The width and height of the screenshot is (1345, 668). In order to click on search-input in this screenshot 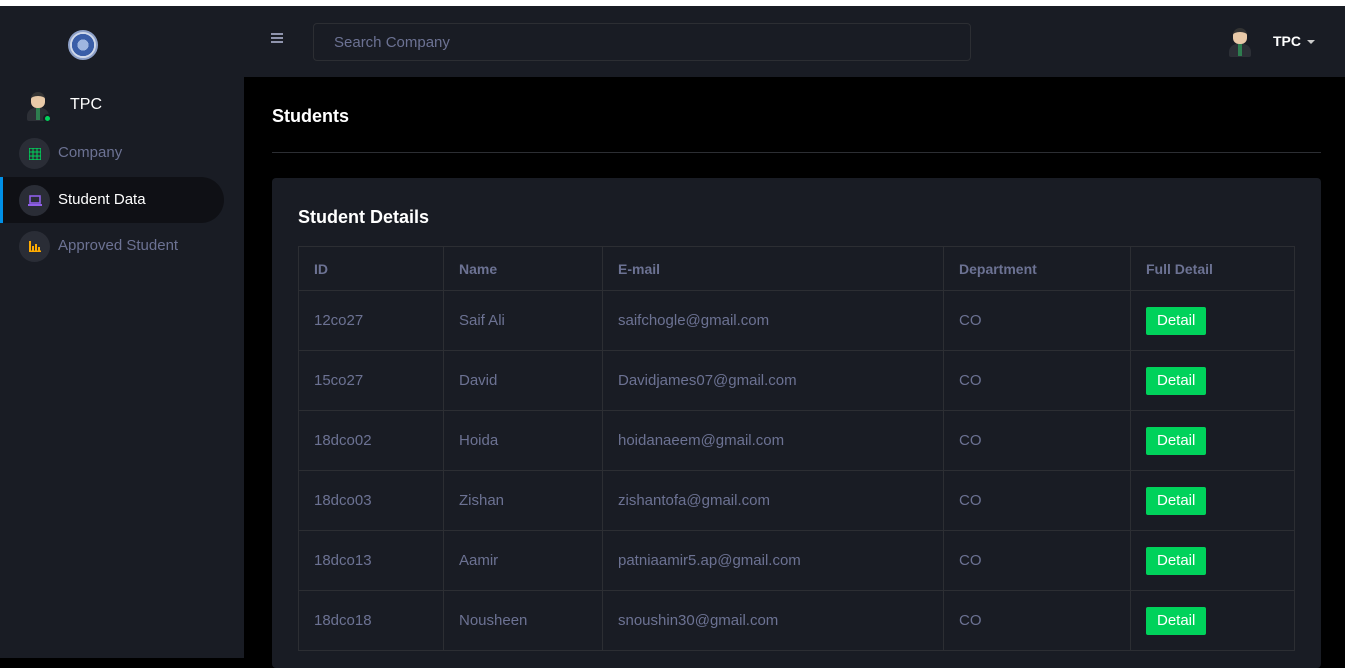, I will do `click(642, 42)`.